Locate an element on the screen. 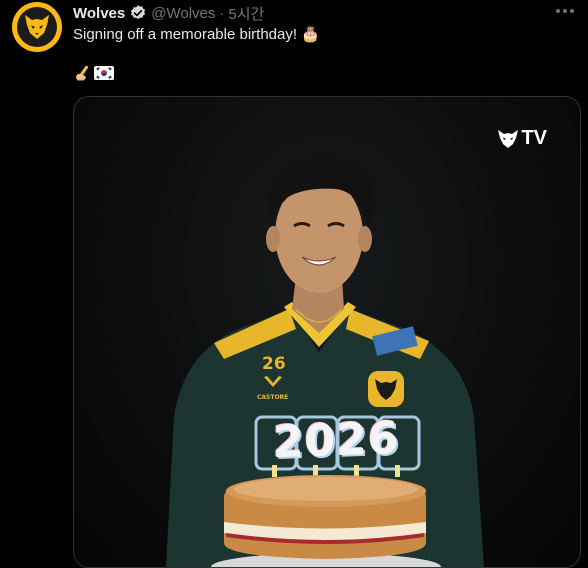 This screenshot has height=568, width=588. writing-hand-icon is located at coordinates (82, 73).